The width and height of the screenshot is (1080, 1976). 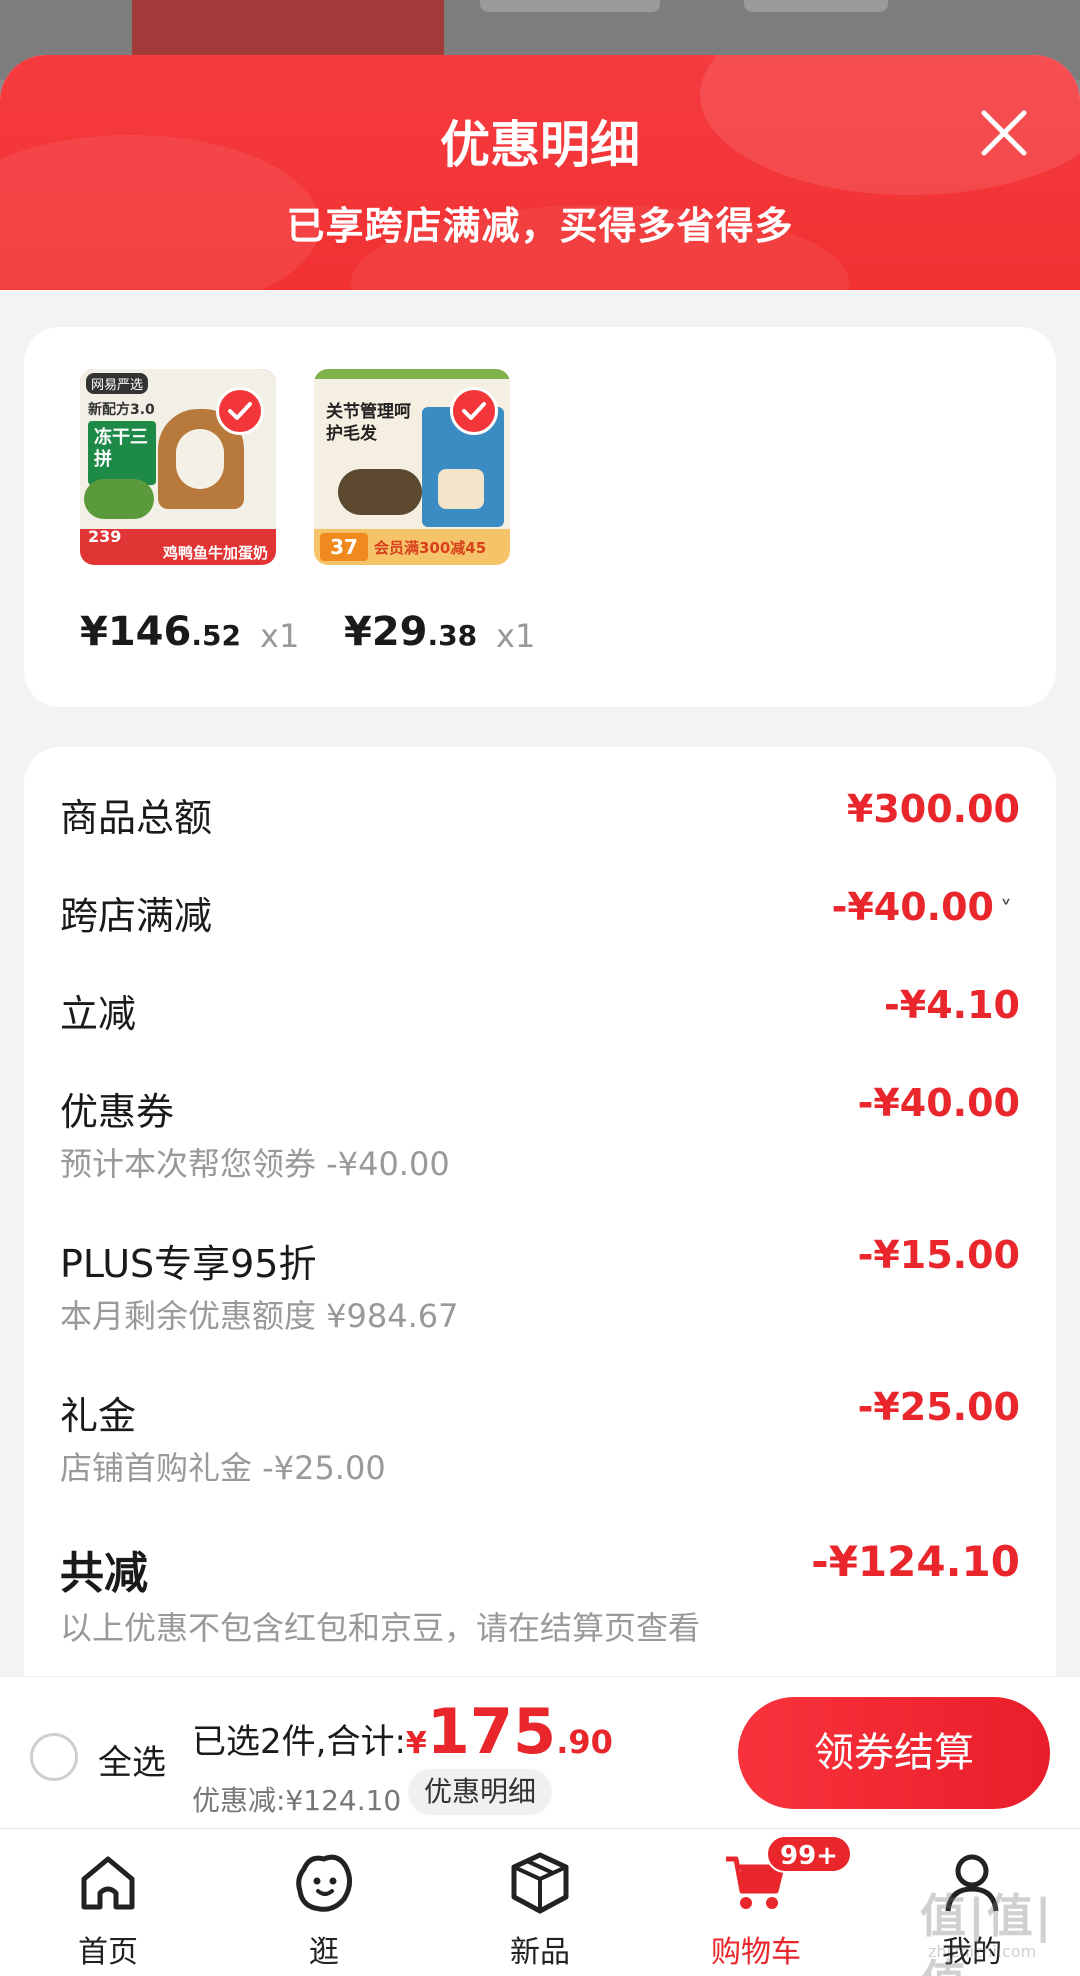 I want to click on checkout-button: 领券结算, so click(x=894, y=1753).